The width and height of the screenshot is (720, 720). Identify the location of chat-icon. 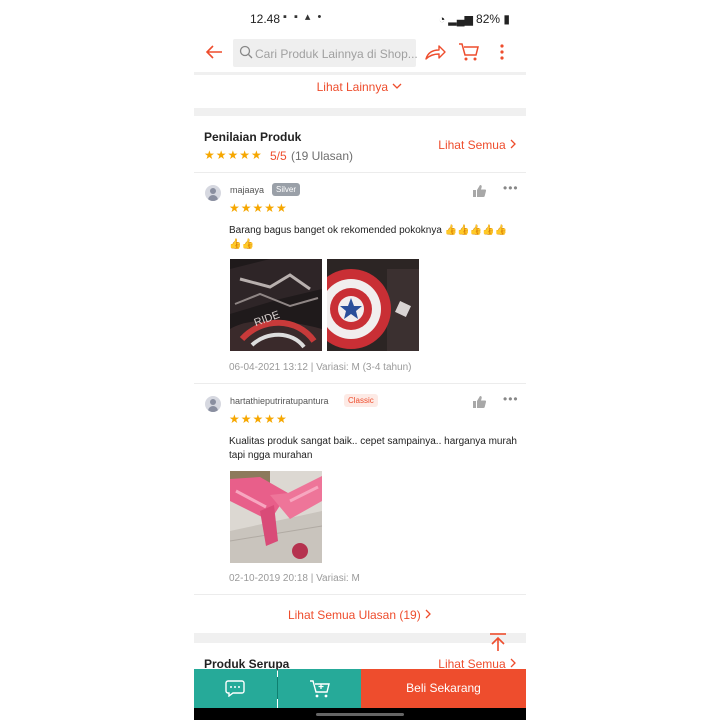
(235, 690).